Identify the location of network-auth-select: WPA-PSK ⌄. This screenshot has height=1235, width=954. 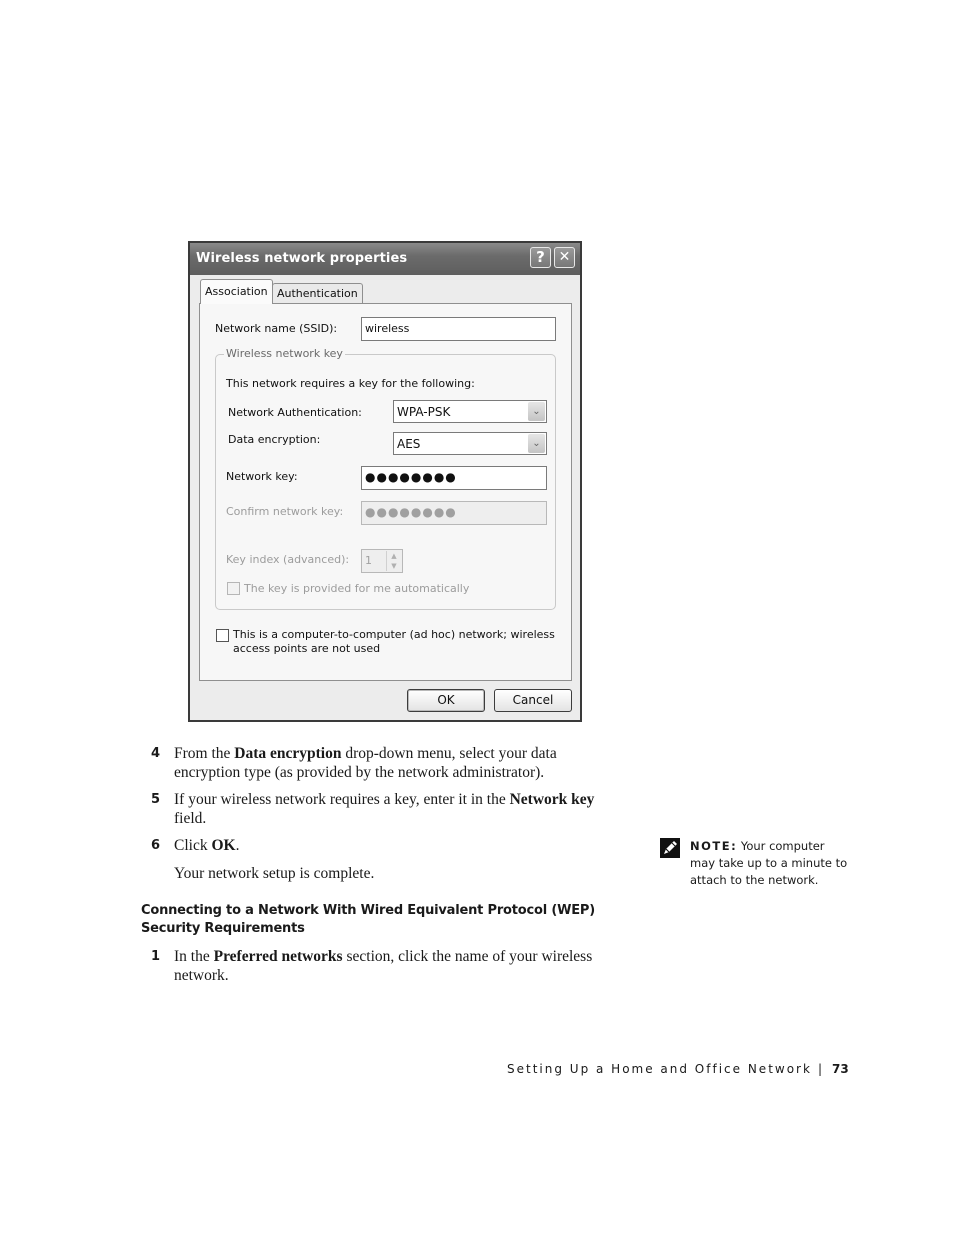
(470, 411).